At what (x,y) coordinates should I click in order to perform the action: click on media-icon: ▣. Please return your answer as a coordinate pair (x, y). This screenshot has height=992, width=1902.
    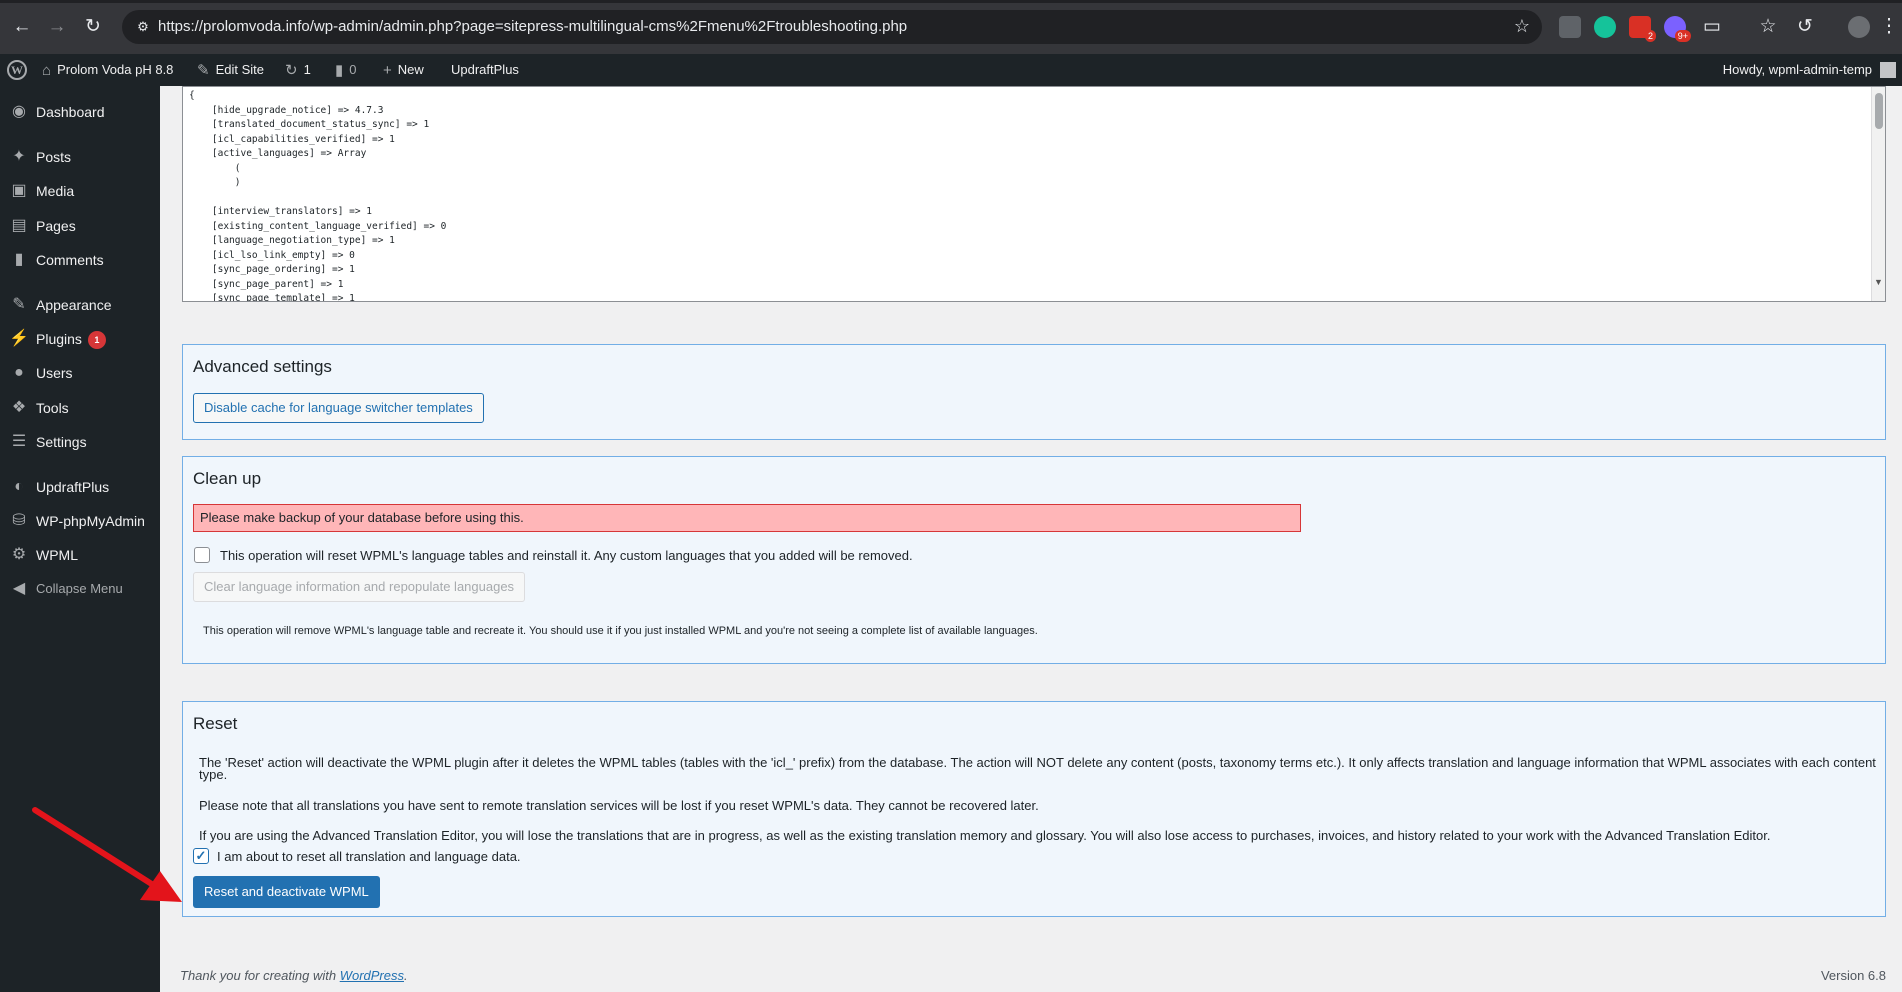
    Looking at the image, I should click on (19, 190).